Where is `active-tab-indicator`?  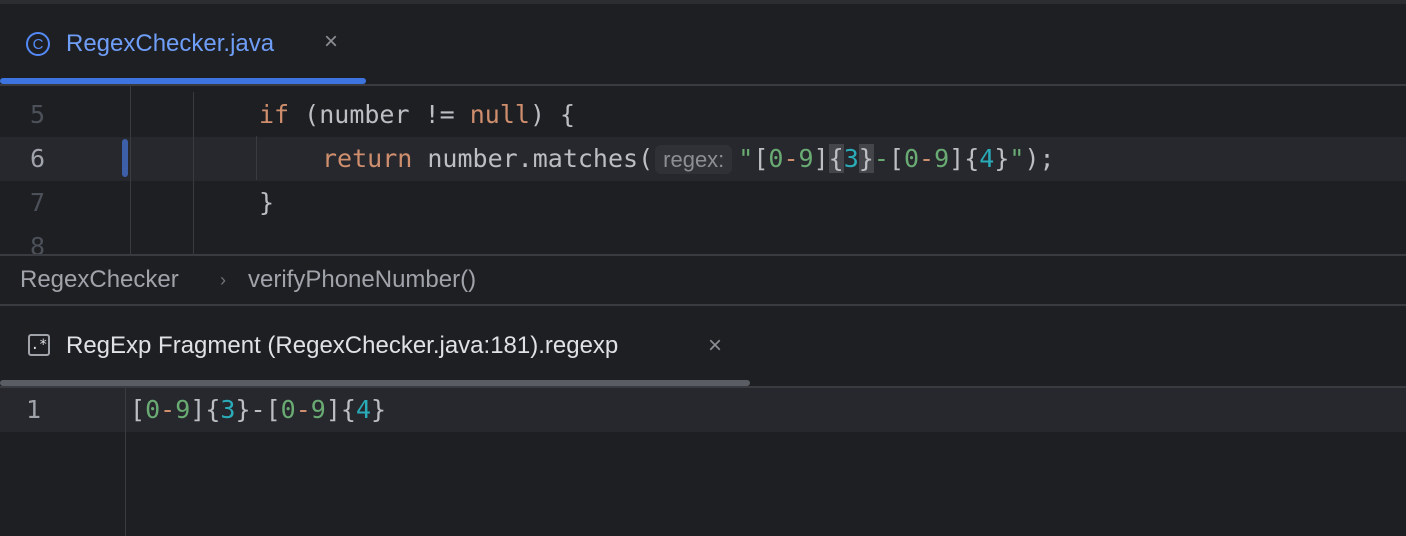
active-tab-indicator is located at coordinates (183, 81).